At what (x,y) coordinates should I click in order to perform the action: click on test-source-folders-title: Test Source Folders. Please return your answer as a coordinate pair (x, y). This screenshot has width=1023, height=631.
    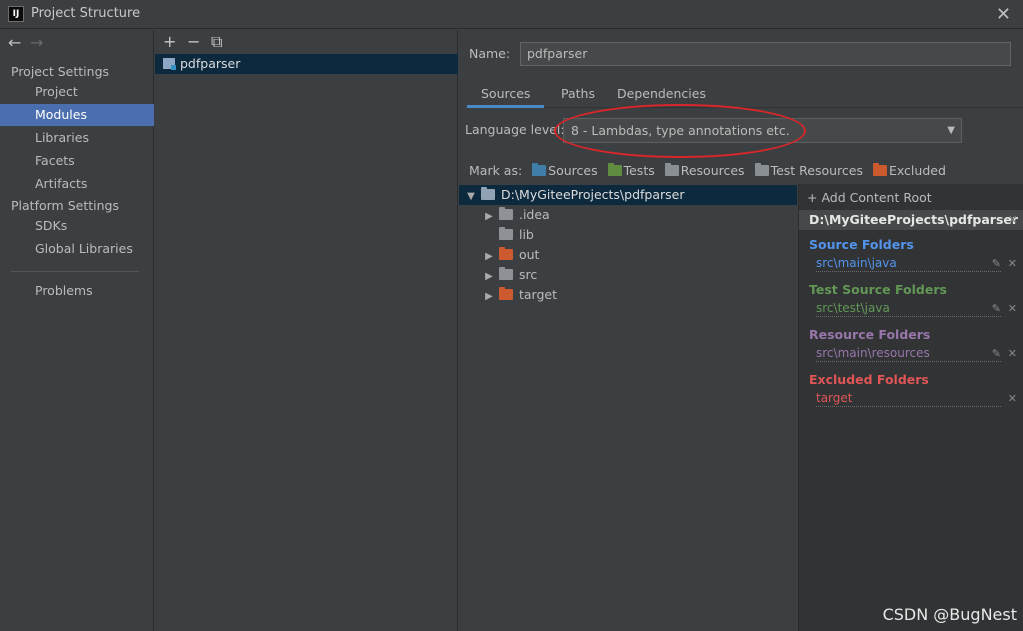
    Looking at the image, I should click on (878, 289).